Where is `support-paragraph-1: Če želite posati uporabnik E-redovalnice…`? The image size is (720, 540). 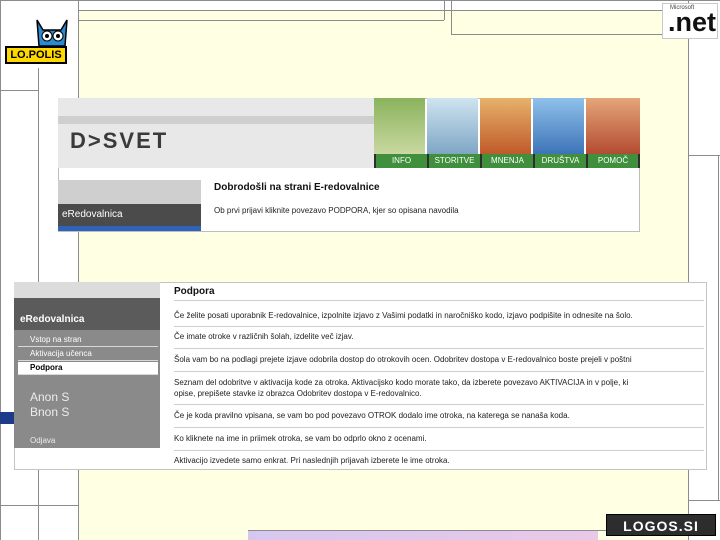
support-paragraph-1: Če želite posati uporabnik E-redovalnice… is located at coordinates (403, 315).